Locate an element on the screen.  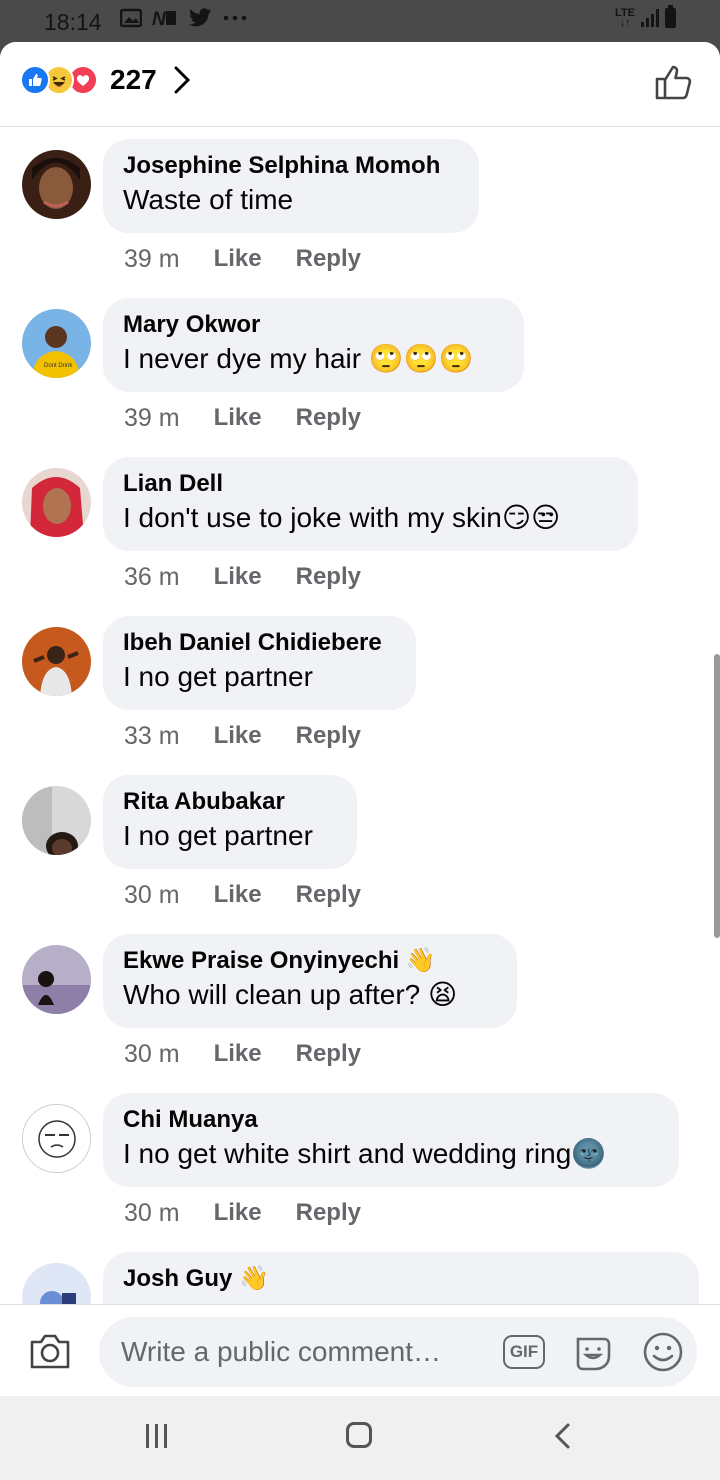
comment-bubble: Rita Abubakar I no get partner is located at coordinates (230, 822).